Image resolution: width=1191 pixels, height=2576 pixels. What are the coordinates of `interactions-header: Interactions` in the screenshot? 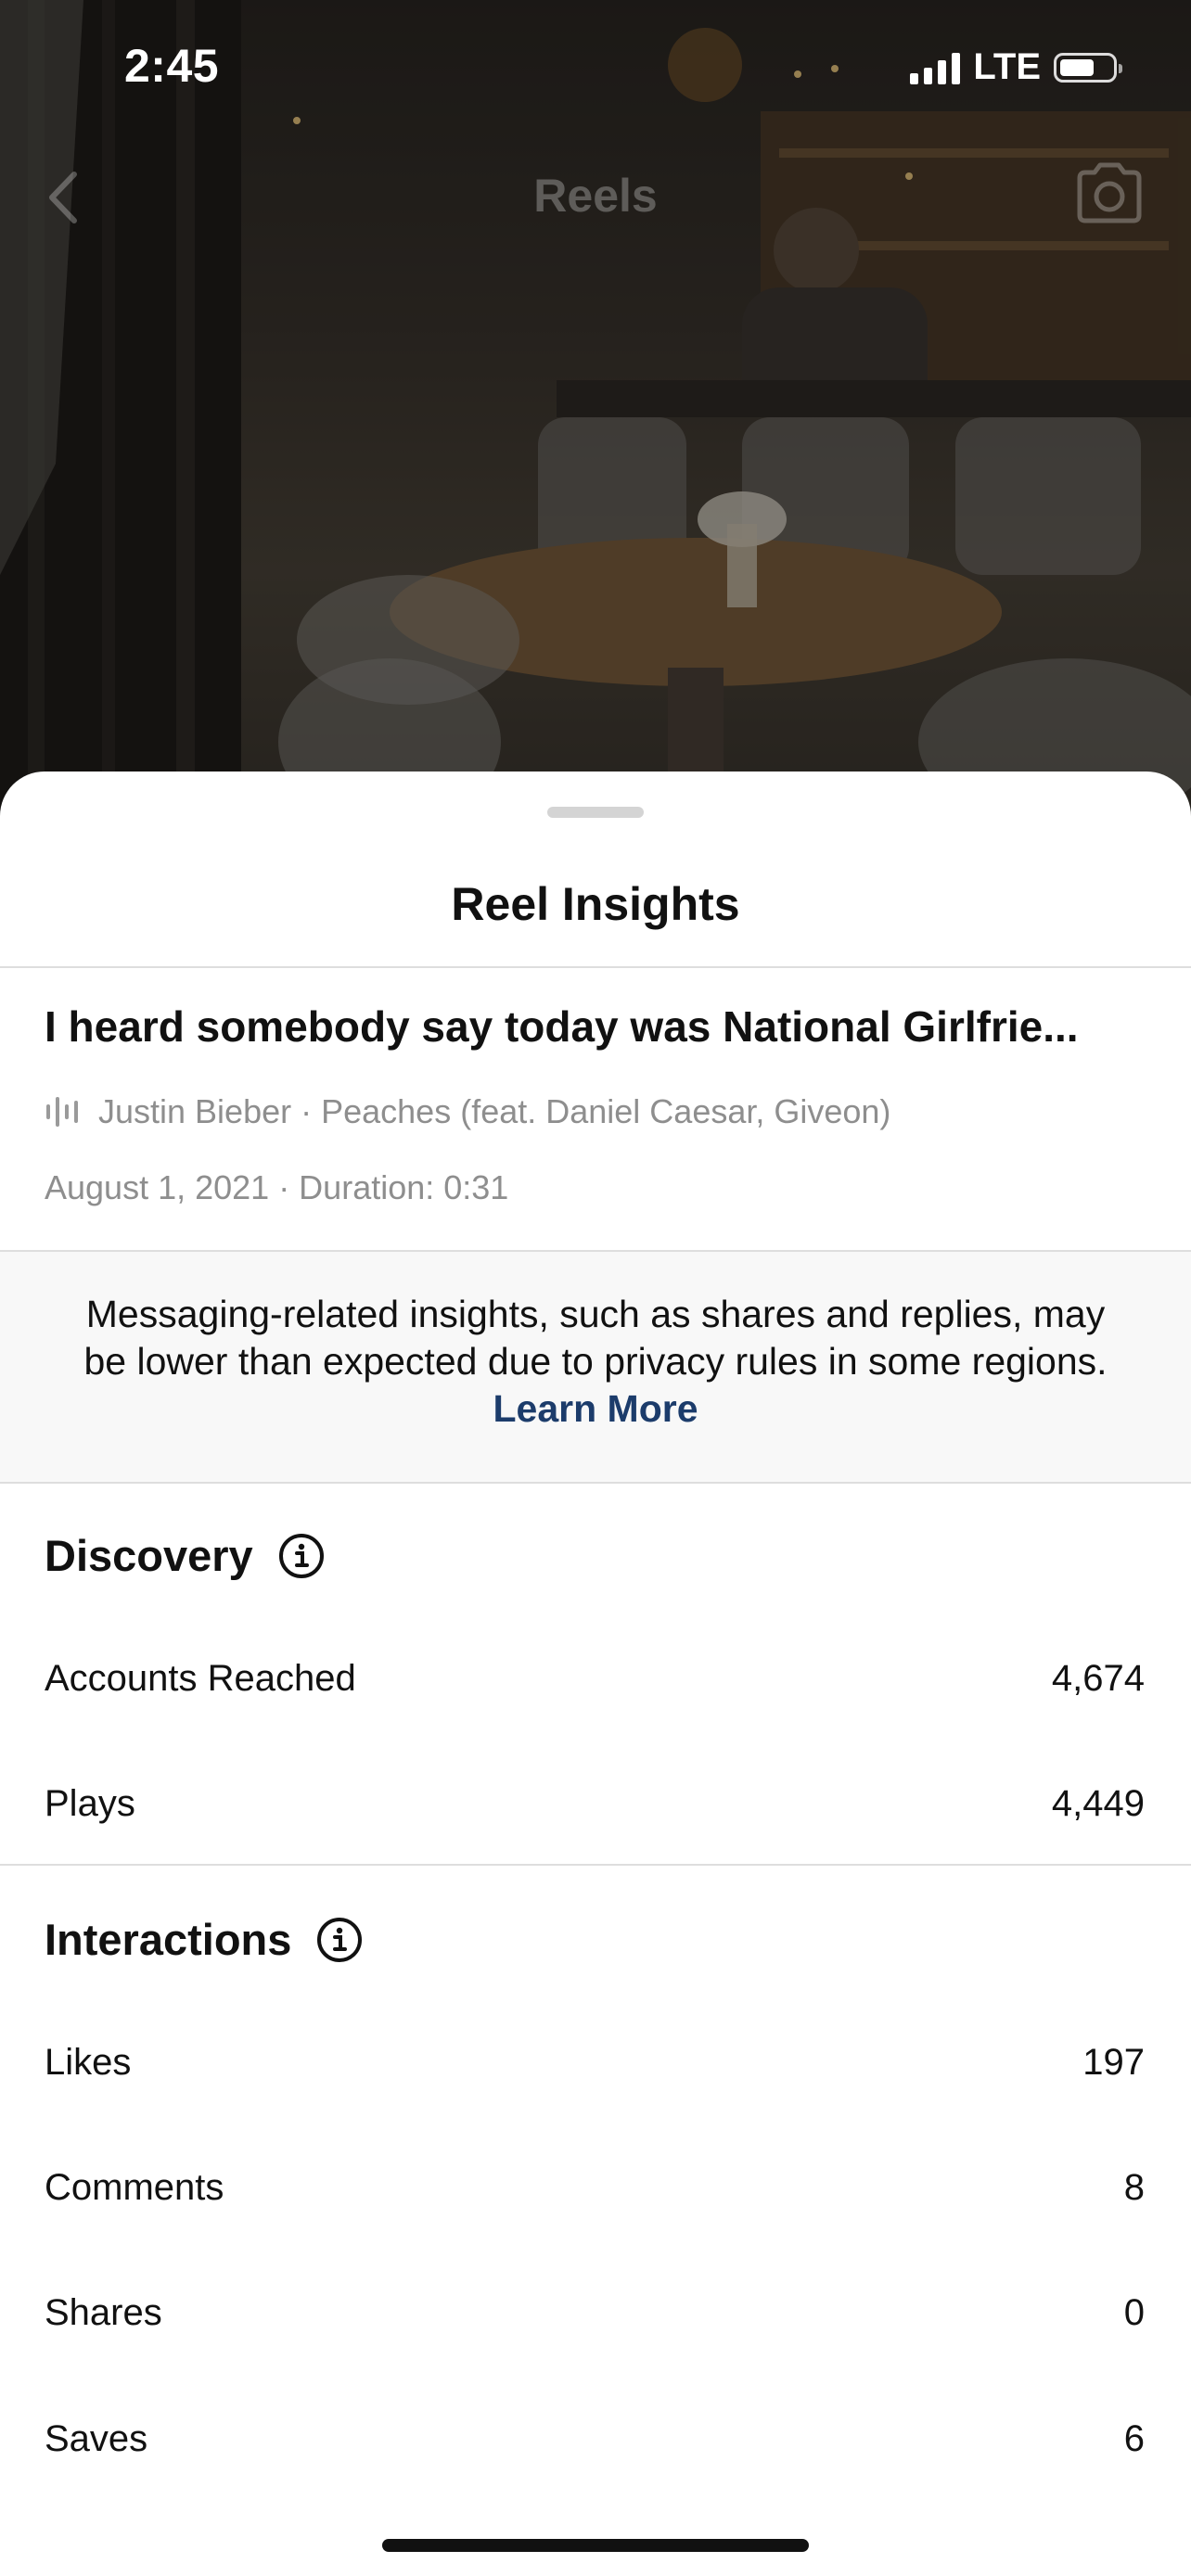 It's located at (204, 1940).